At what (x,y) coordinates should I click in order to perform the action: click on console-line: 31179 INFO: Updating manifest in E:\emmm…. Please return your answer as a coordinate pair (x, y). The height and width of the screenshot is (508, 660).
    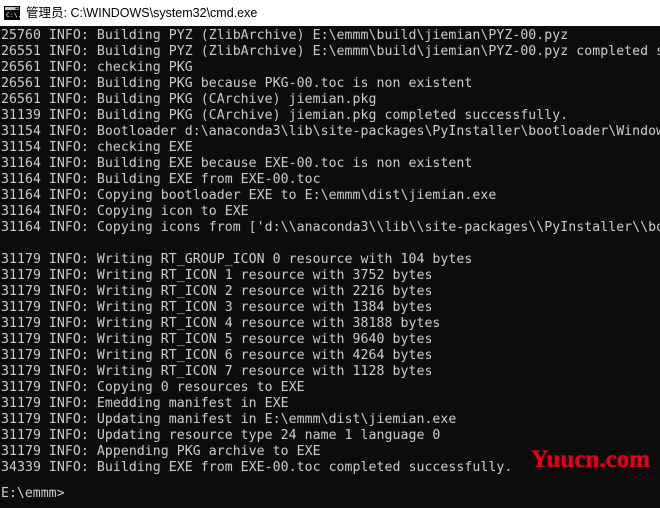
    Looking at the image, I should click on (229, 419).